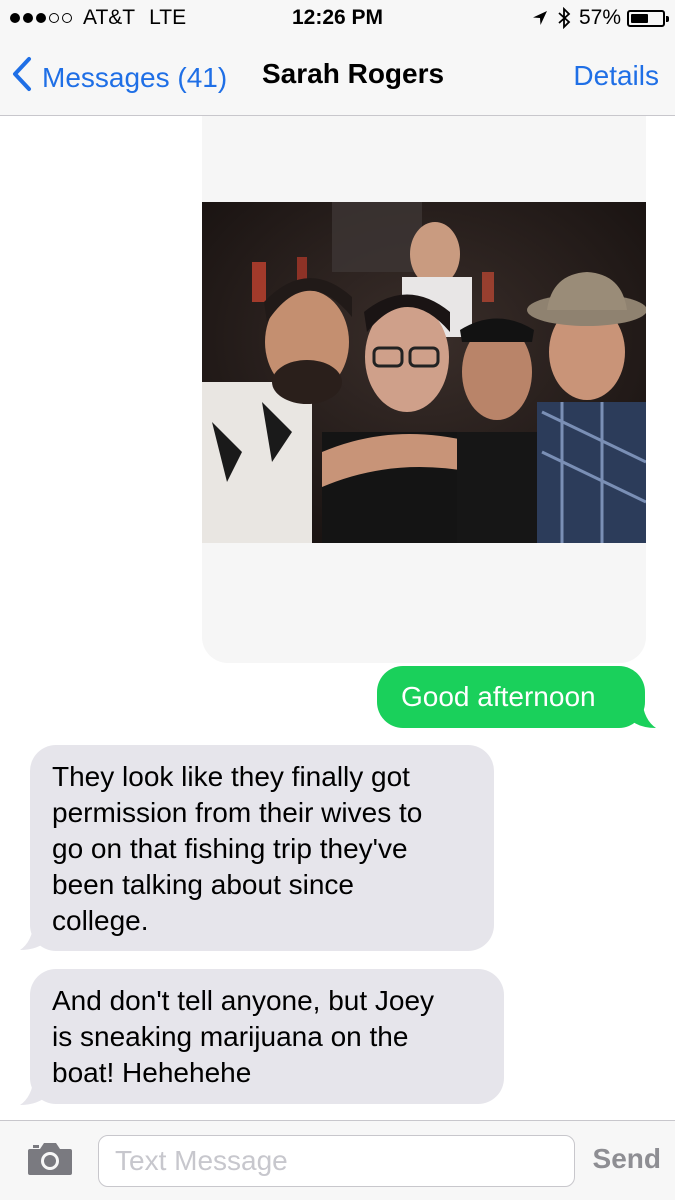 The width and height of the screenshot is (675, 1200). I want to click on bluetooth-icon, so click(564, 18).